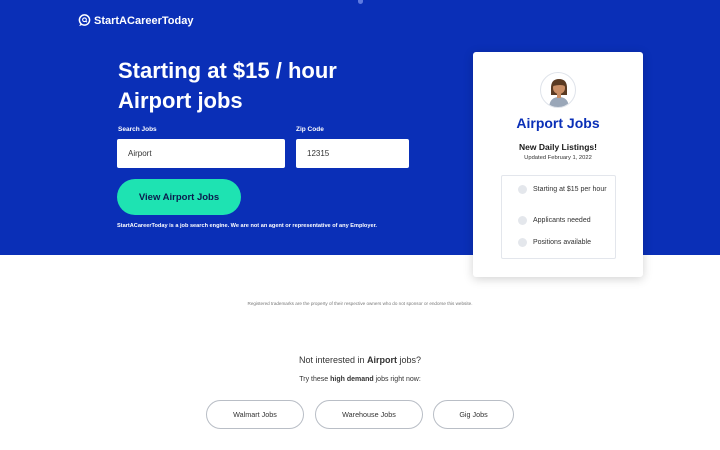 Image resolution: width=720 pixels, height=450 pixels. I want to click on headline-line1: Starting at $15 / hour, so click(227, 70).